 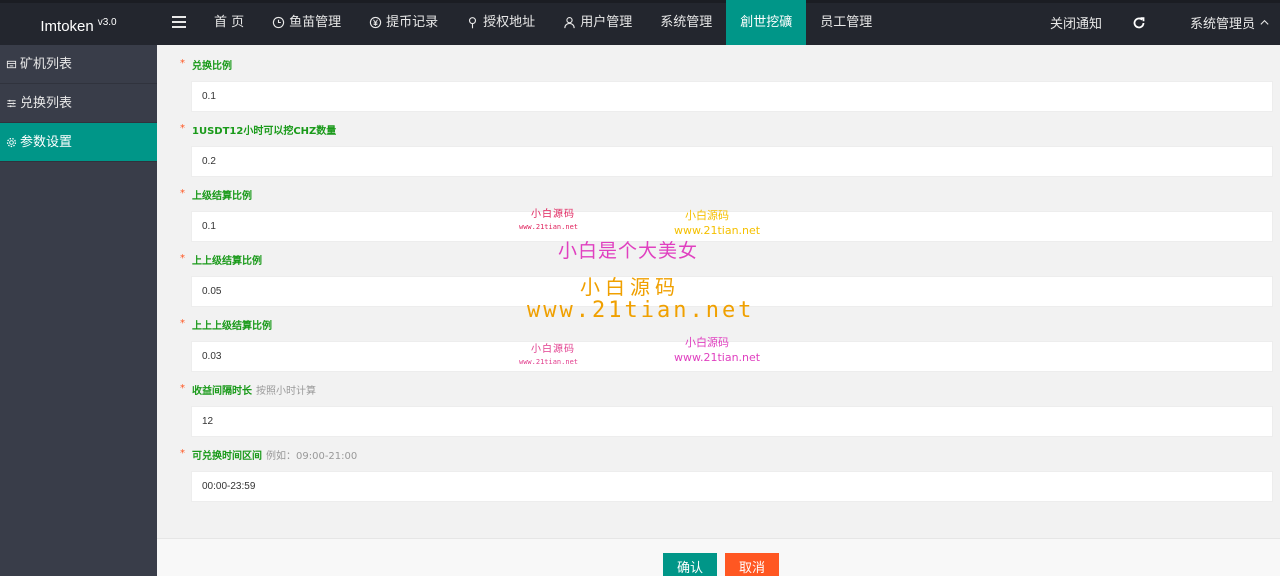 I want to click on user-icon, so click(x=569, y=23).